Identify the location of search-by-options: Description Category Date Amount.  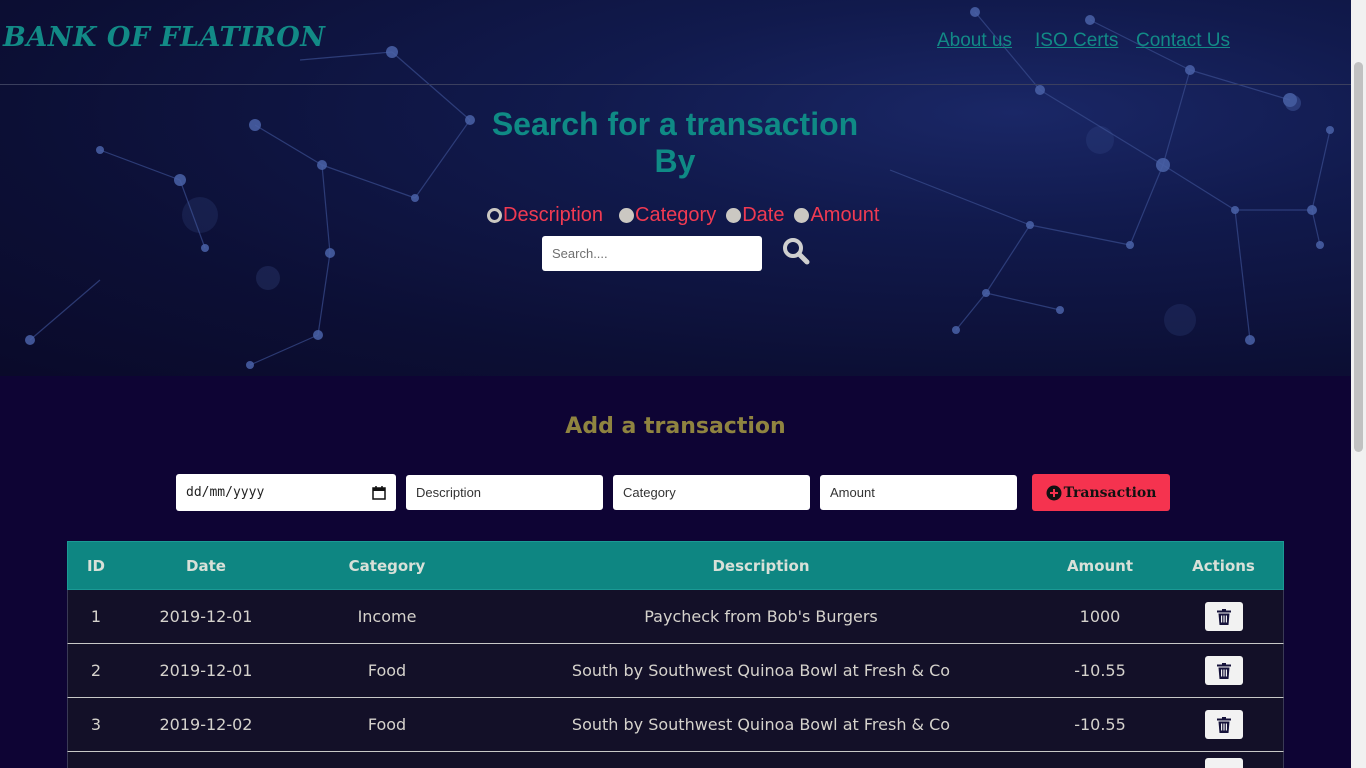
(688, 215).